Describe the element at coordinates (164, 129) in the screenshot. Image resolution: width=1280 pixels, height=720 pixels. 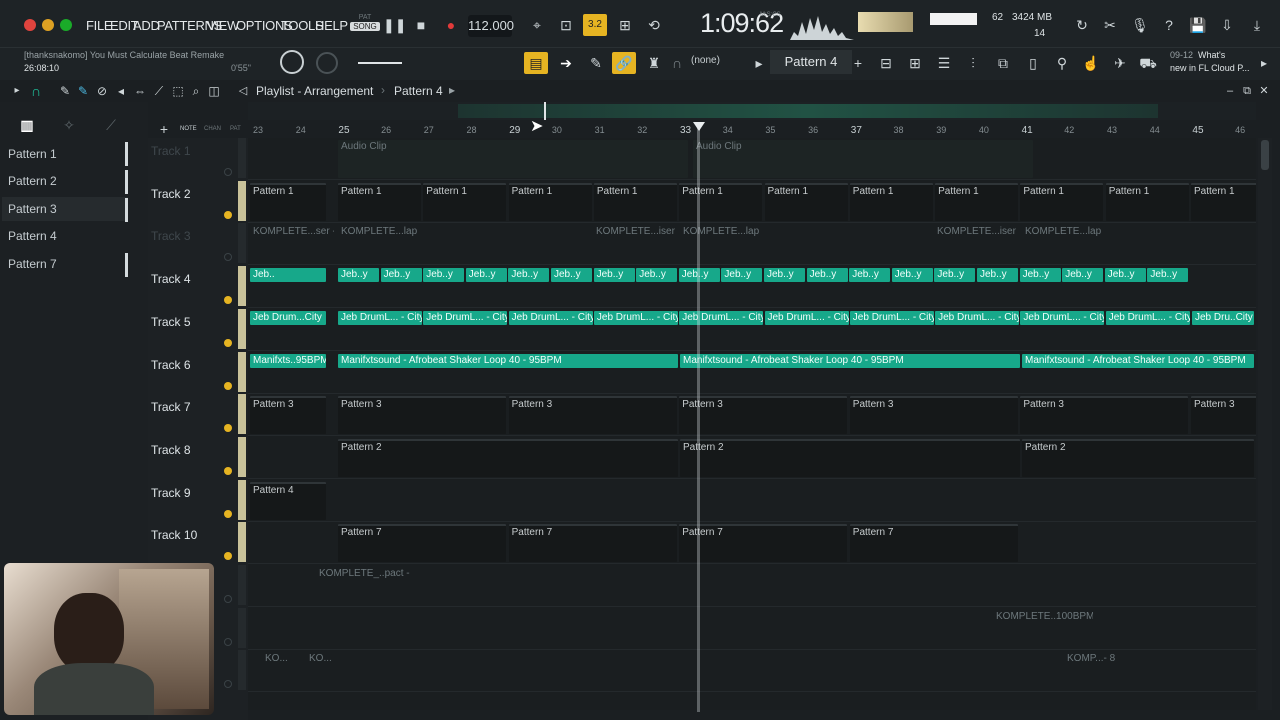
I see `add-track-icon: +` at that location.